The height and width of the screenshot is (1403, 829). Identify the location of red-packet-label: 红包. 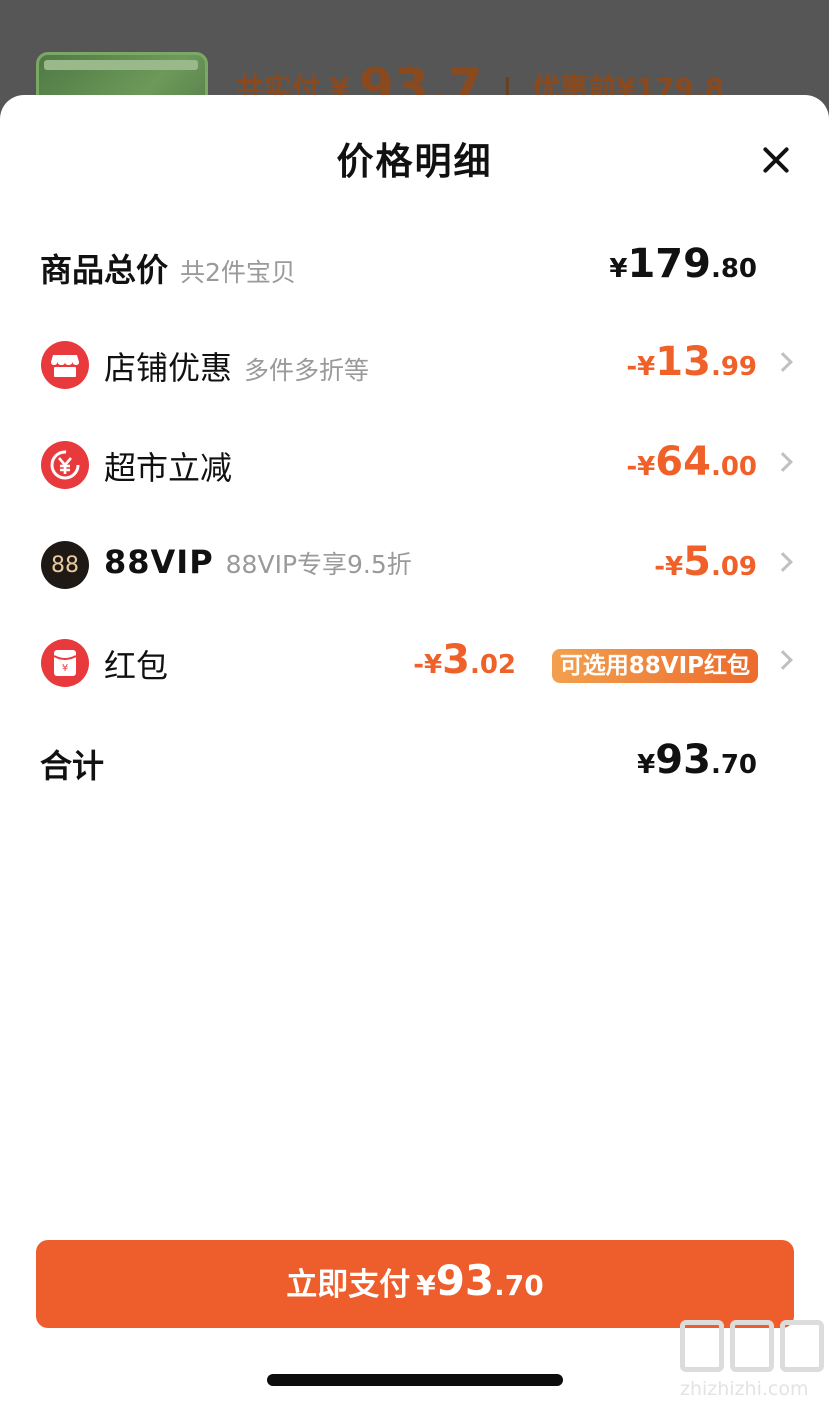
(136, 666).